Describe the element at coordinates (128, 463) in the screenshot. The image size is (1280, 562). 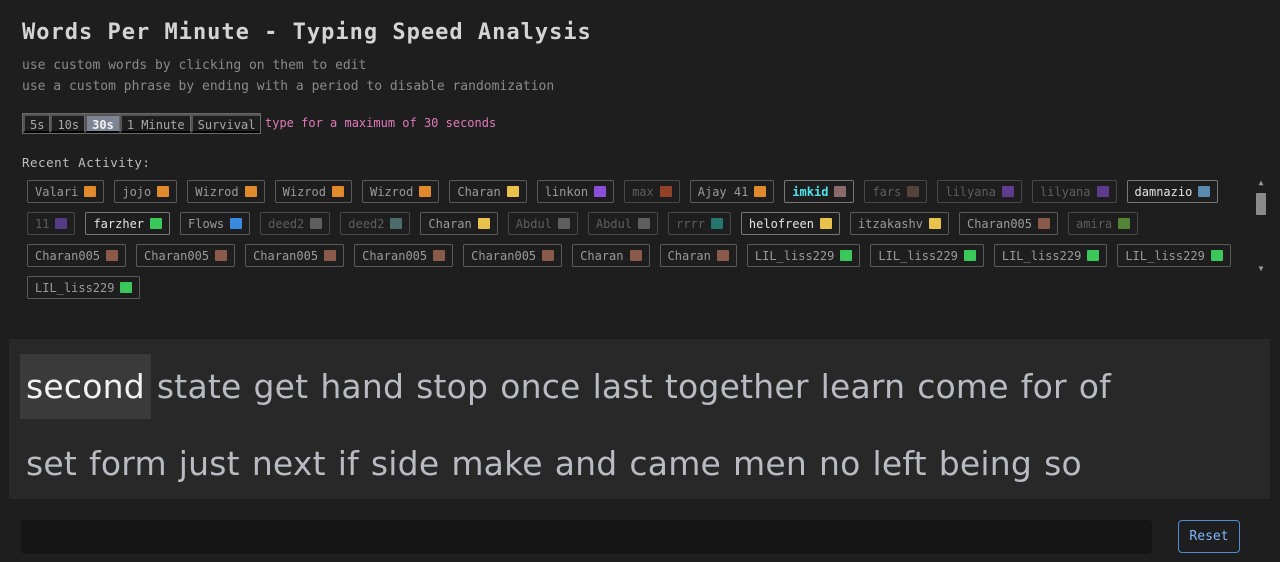
I see `word: form` at that location.